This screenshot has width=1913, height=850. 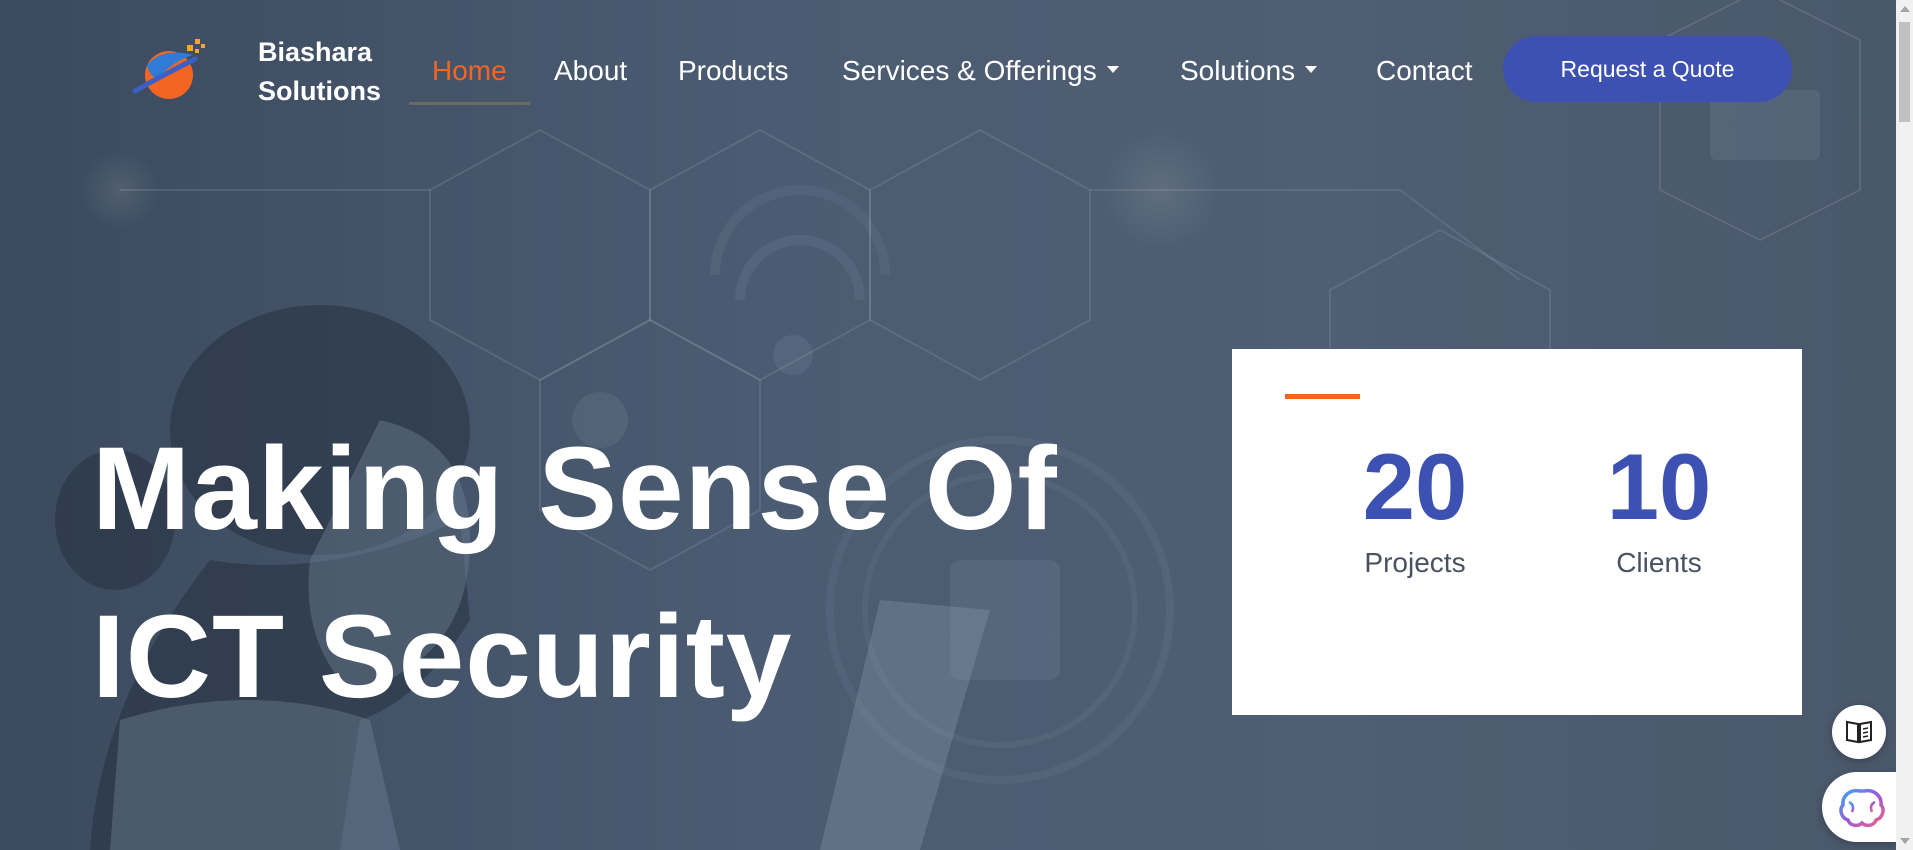 What do you see at coordinates (1424, 71) in the screenshot?
I see `nav-contact: Contact` at bounding box center [1424, 71].